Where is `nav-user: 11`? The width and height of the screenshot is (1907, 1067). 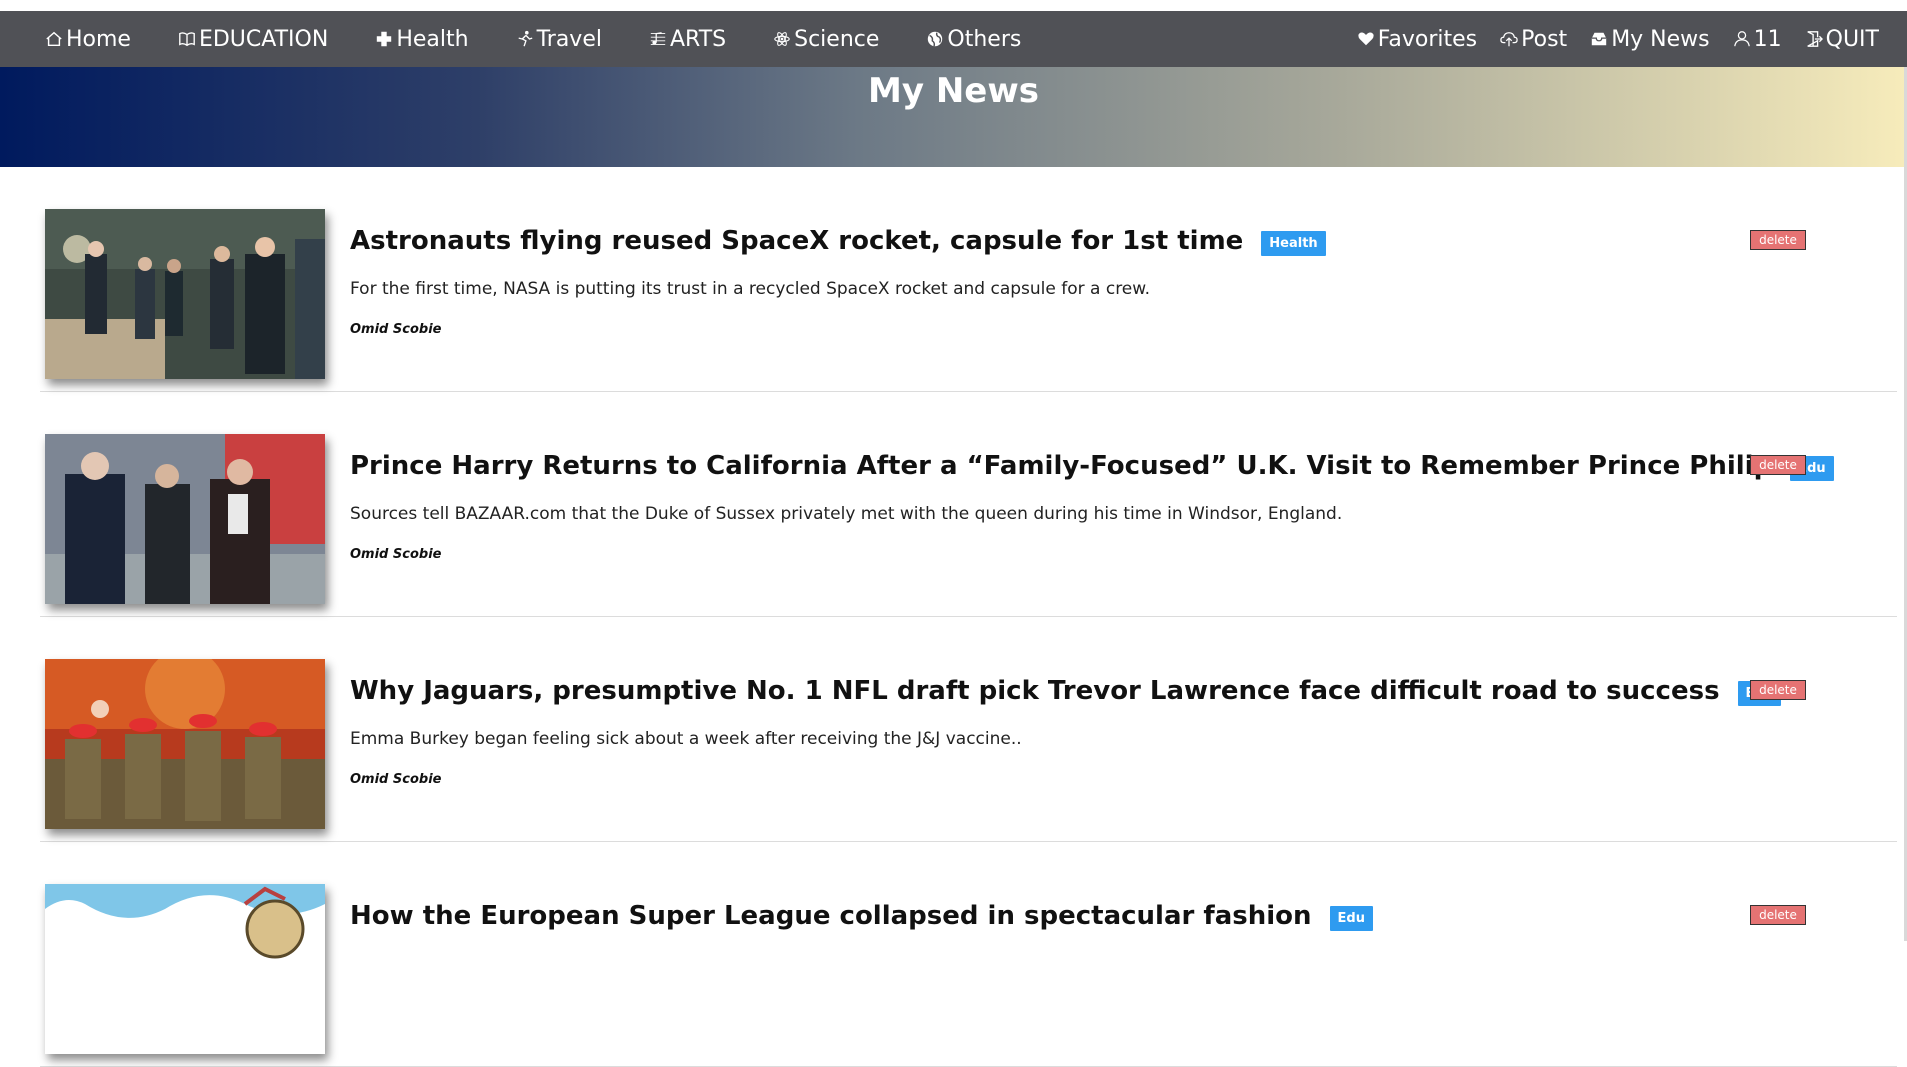 nav-user: 11 is located at coordinates (1757, 39).